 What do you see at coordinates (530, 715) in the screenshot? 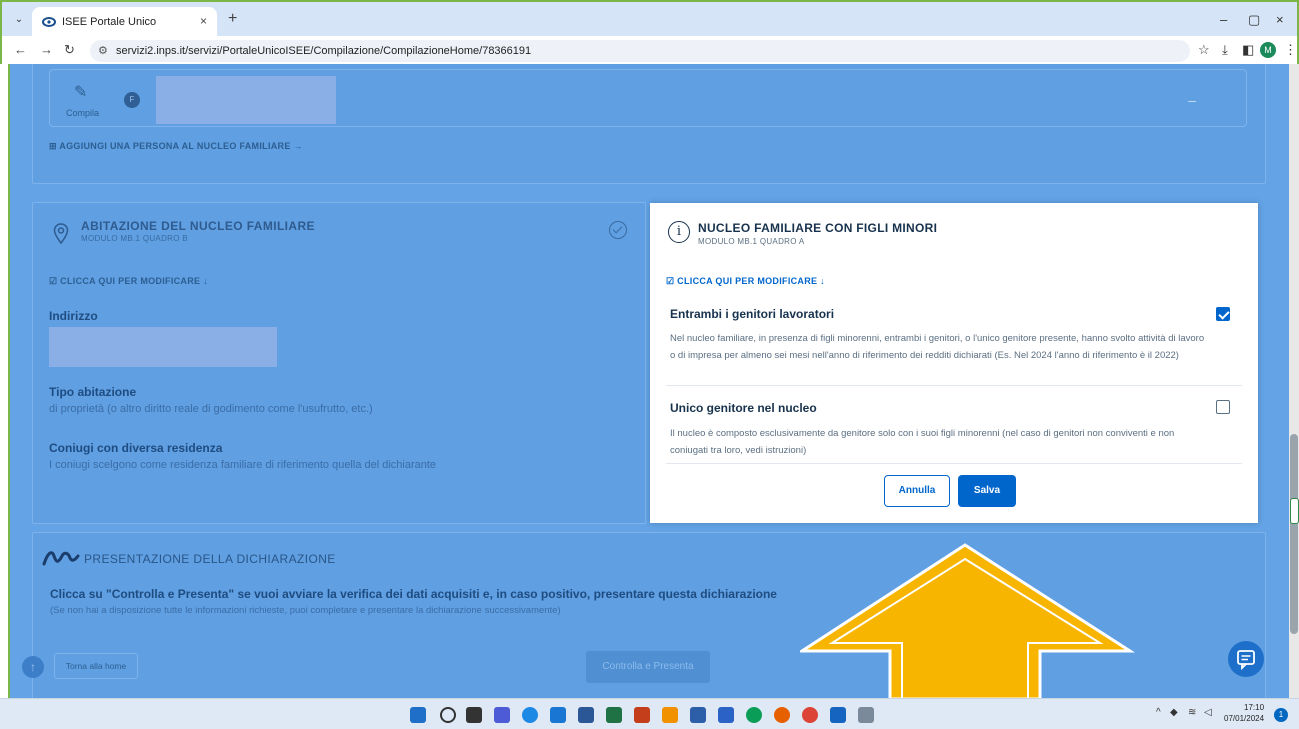
I see `zoom-icon` at bounding box center [530, 715].